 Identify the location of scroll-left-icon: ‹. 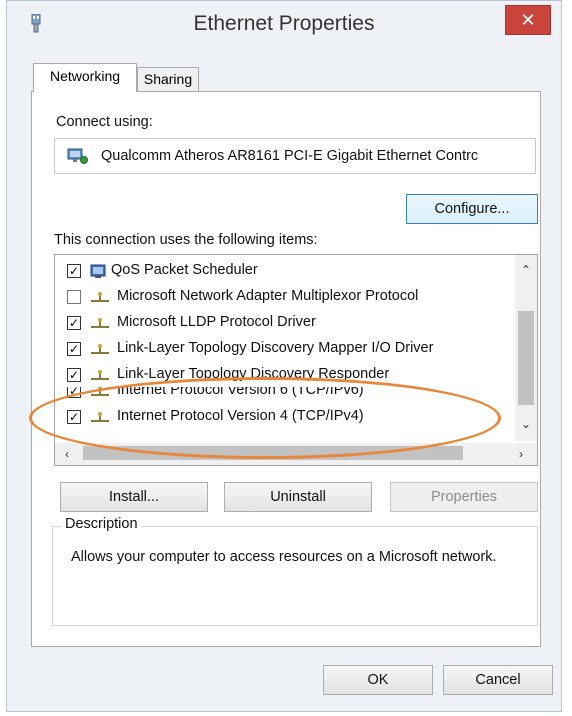
(67, 454).